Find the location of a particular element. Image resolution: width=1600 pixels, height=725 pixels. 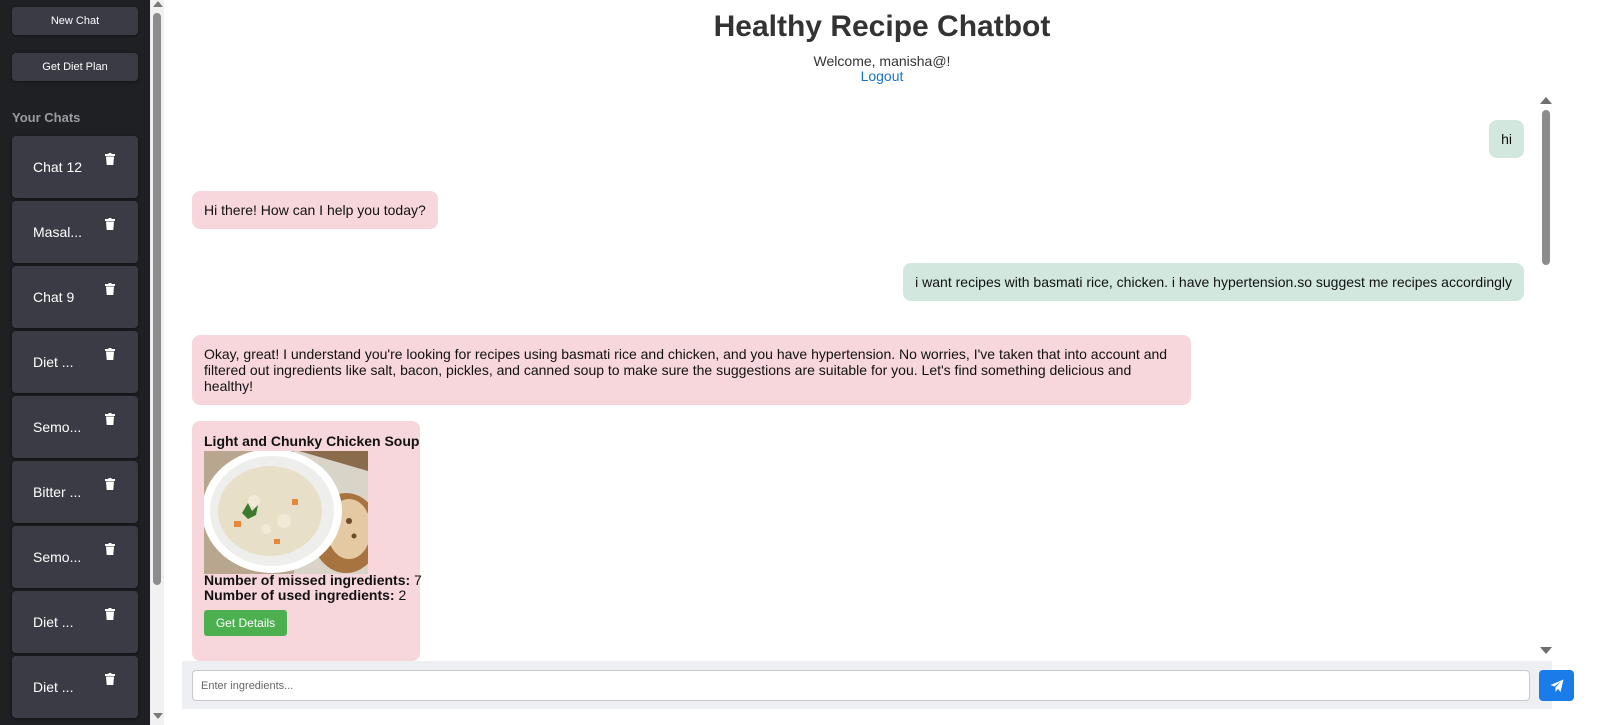

chat-item-label: Chat 12 is located at coordinates (58, 167).